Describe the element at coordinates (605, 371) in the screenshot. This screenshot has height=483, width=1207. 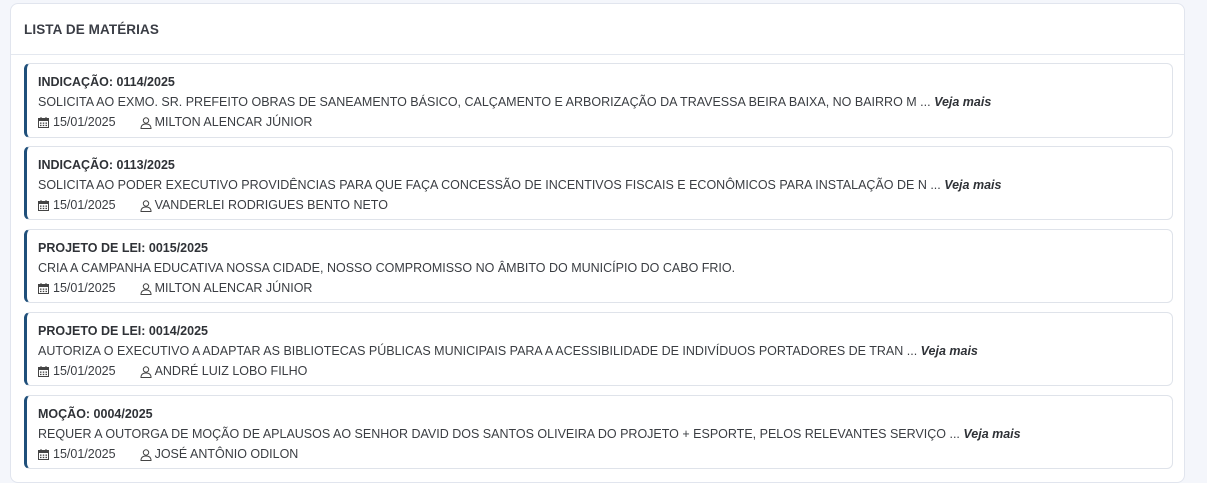
I see `materia-meta: 15/01/2025 ANDRÉ LUIZ LOBO FILHO` at that location.